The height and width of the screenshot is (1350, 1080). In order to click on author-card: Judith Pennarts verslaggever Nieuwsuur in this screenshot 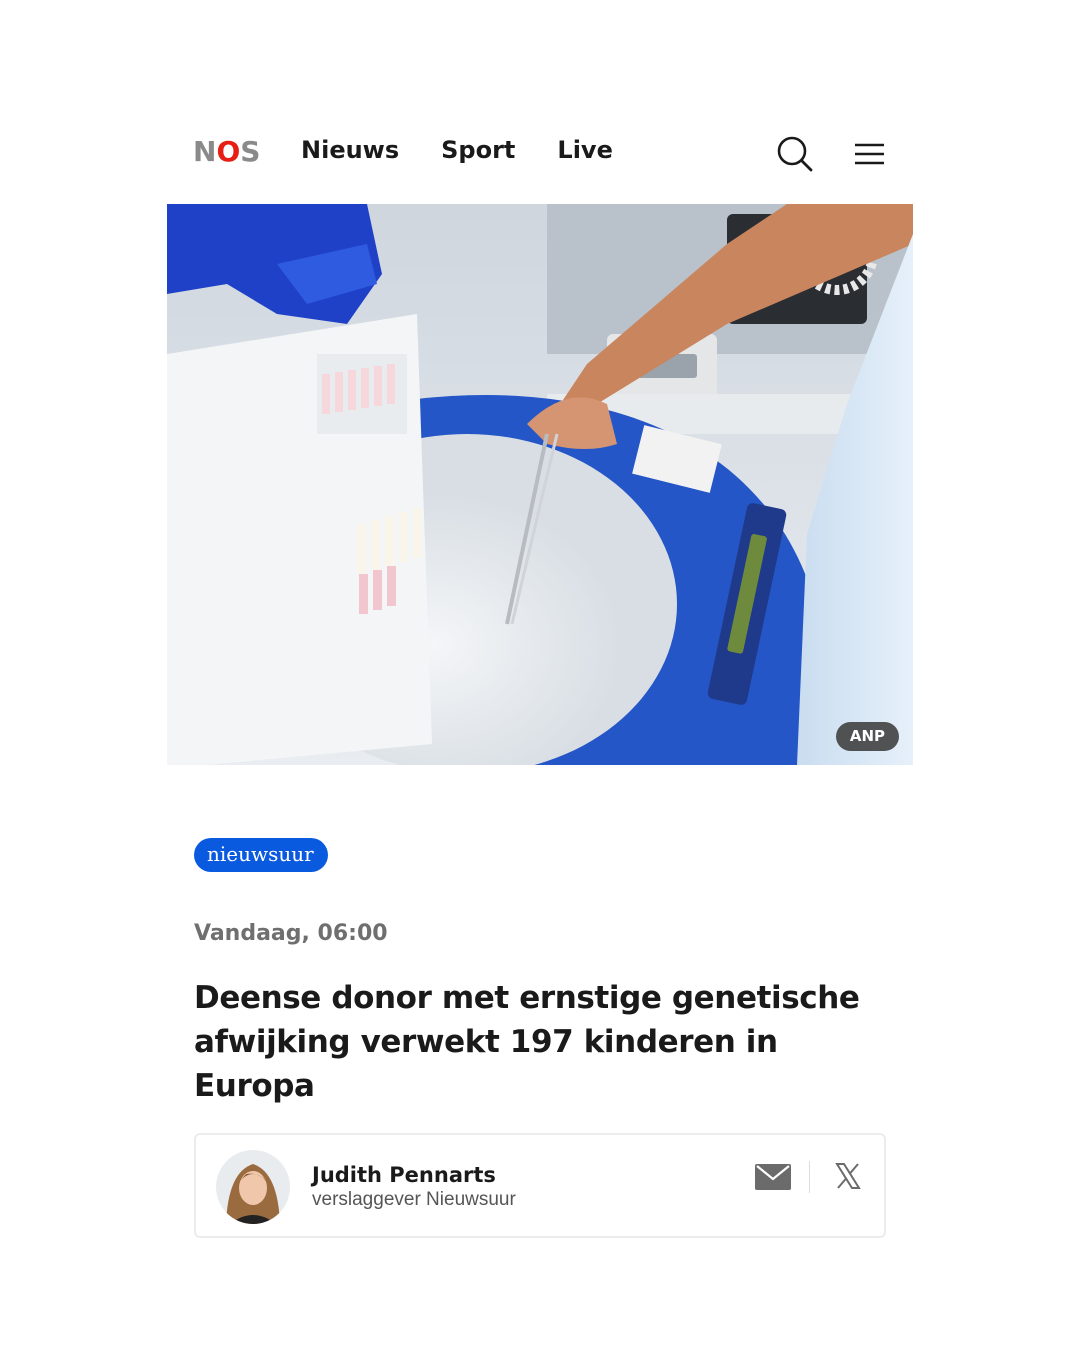, I will do `click(540, 1185)`.